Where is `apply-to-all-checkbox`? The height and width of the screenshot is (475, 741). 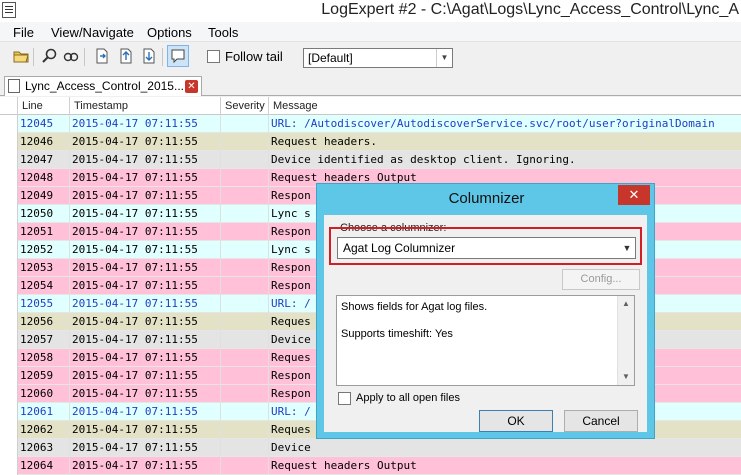
apply-to-all-checkbox is located at coordinates (344, 398).